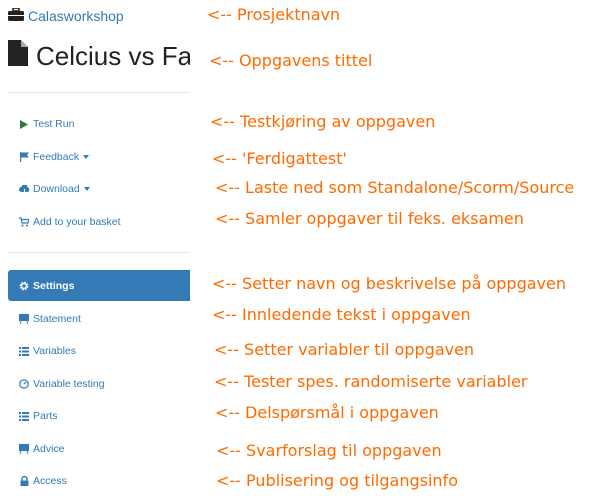  Describe the element at coordinates (371, 381) in the screenshot. I see `annotation-variable-testing: <-- Tester spes. randomiserte variabler` at that location.